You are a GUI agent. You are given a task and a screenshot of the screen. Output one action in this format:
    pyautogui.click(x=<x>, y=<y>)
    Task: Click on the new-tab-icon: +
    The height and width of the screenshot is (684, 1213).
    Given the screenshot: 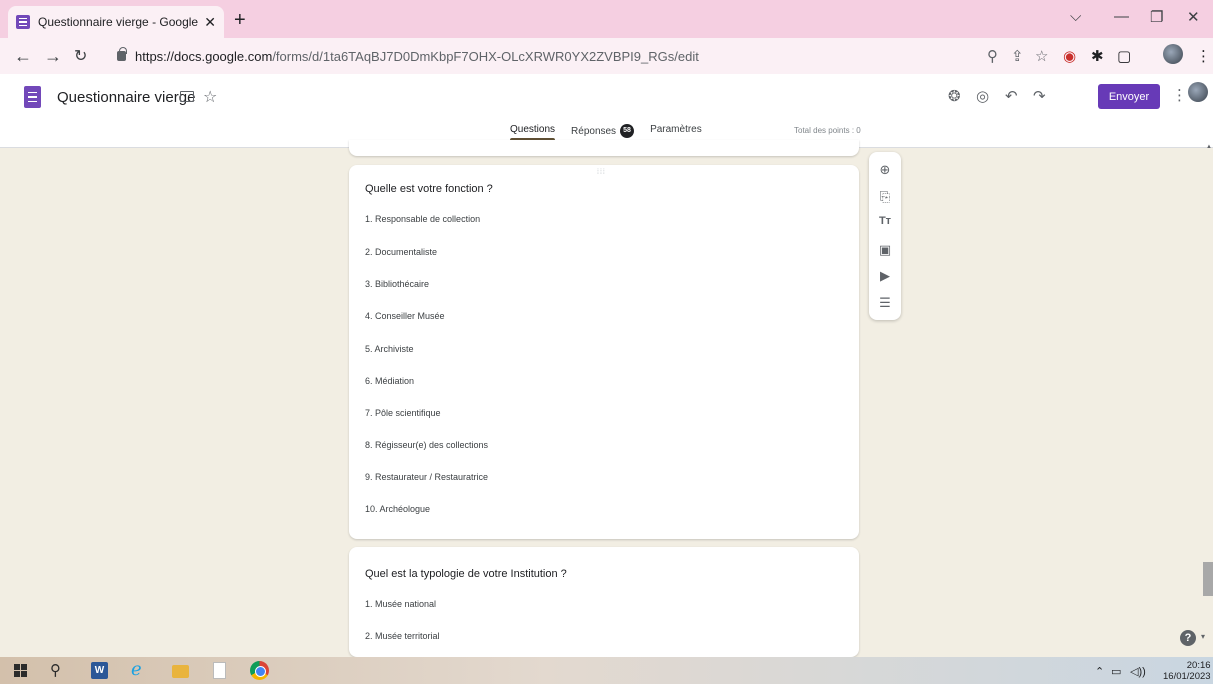 What is the action you would take?
    pyautogui.click(x=240, y=20)
    